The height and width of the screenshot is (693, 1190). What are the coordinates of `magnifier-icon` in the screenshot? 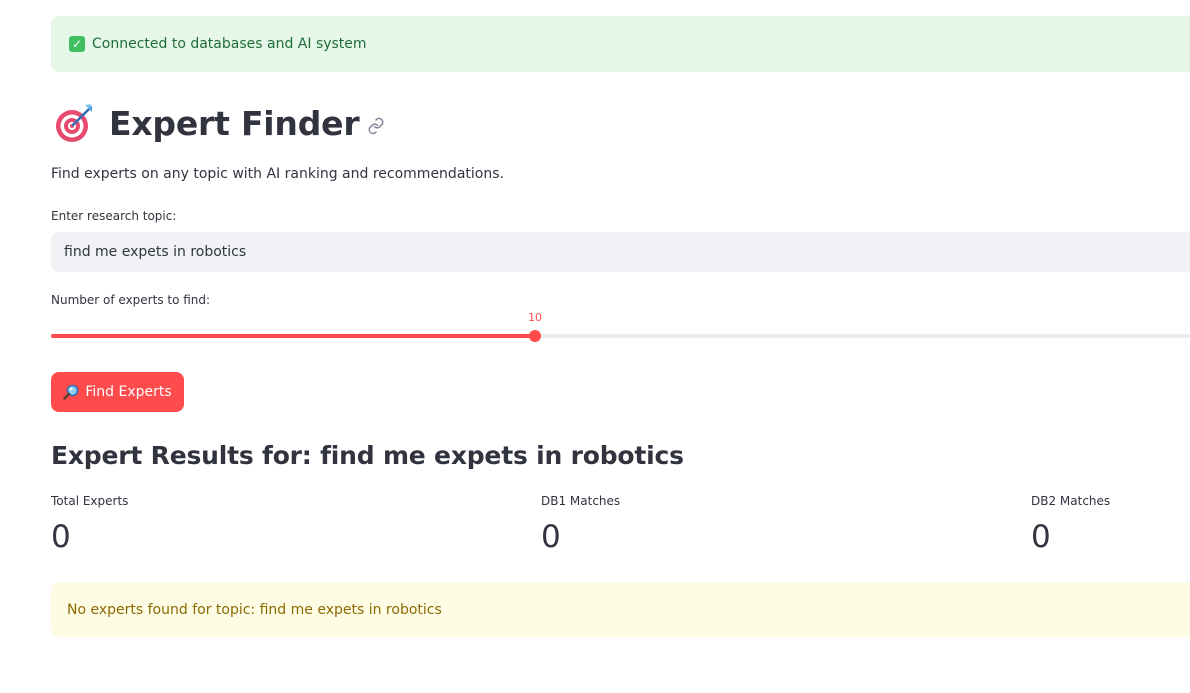 It's located at (71, 392).